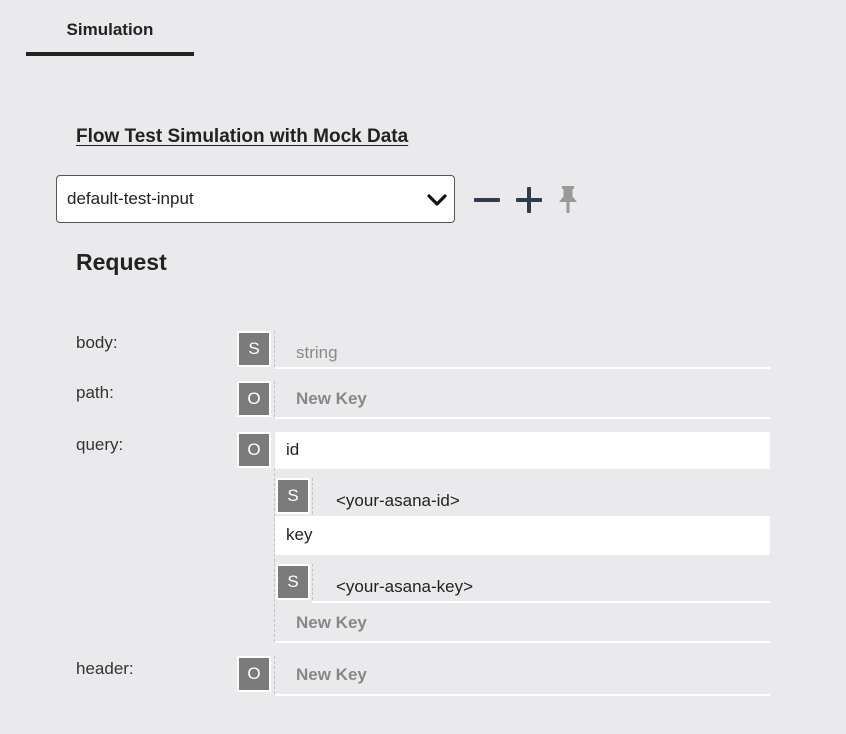 This screenshot has height=734, width=846. What do you see at coordinates (437, 200) in the screenshot?
I see `chevron-down-icon` at bounding box center [437, 200].